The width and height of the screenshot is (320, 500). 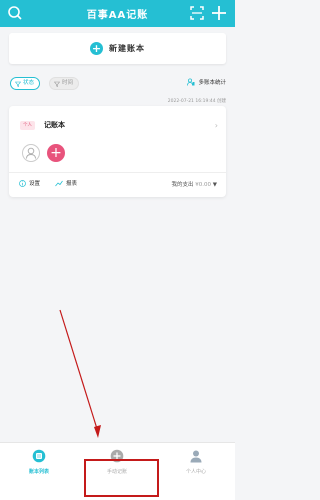 I want to click on tab-profile: 个人中心, so click(x=196, y=462).